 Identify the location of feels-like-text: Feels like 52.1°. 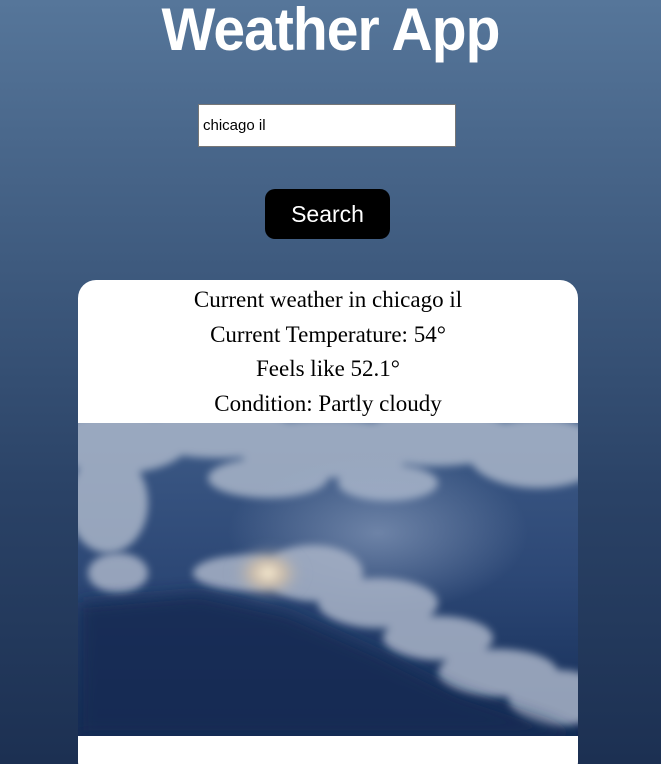
(328, 368).